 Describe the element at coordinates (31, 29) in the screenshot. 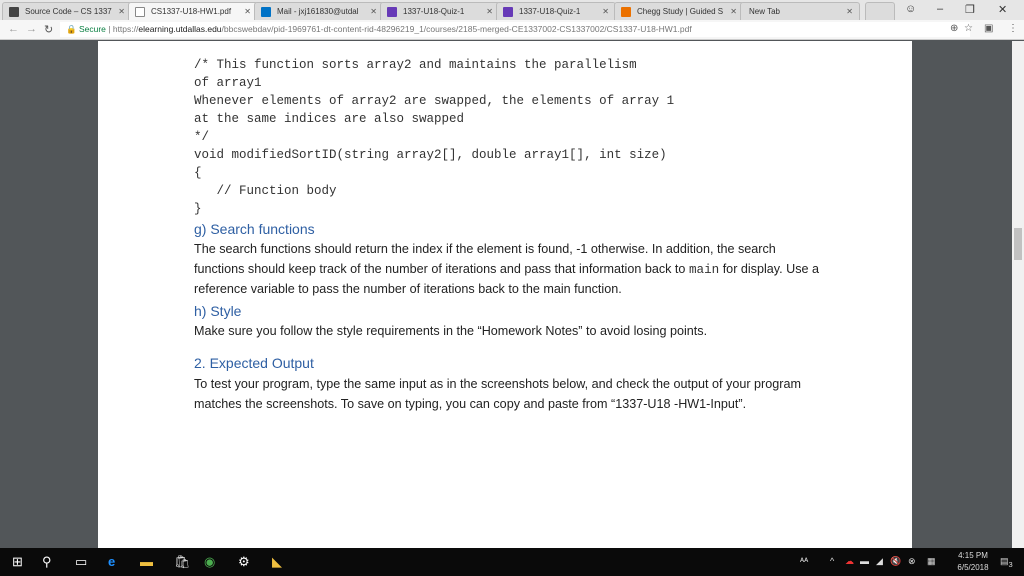

I see `forward-button: →` at that location.